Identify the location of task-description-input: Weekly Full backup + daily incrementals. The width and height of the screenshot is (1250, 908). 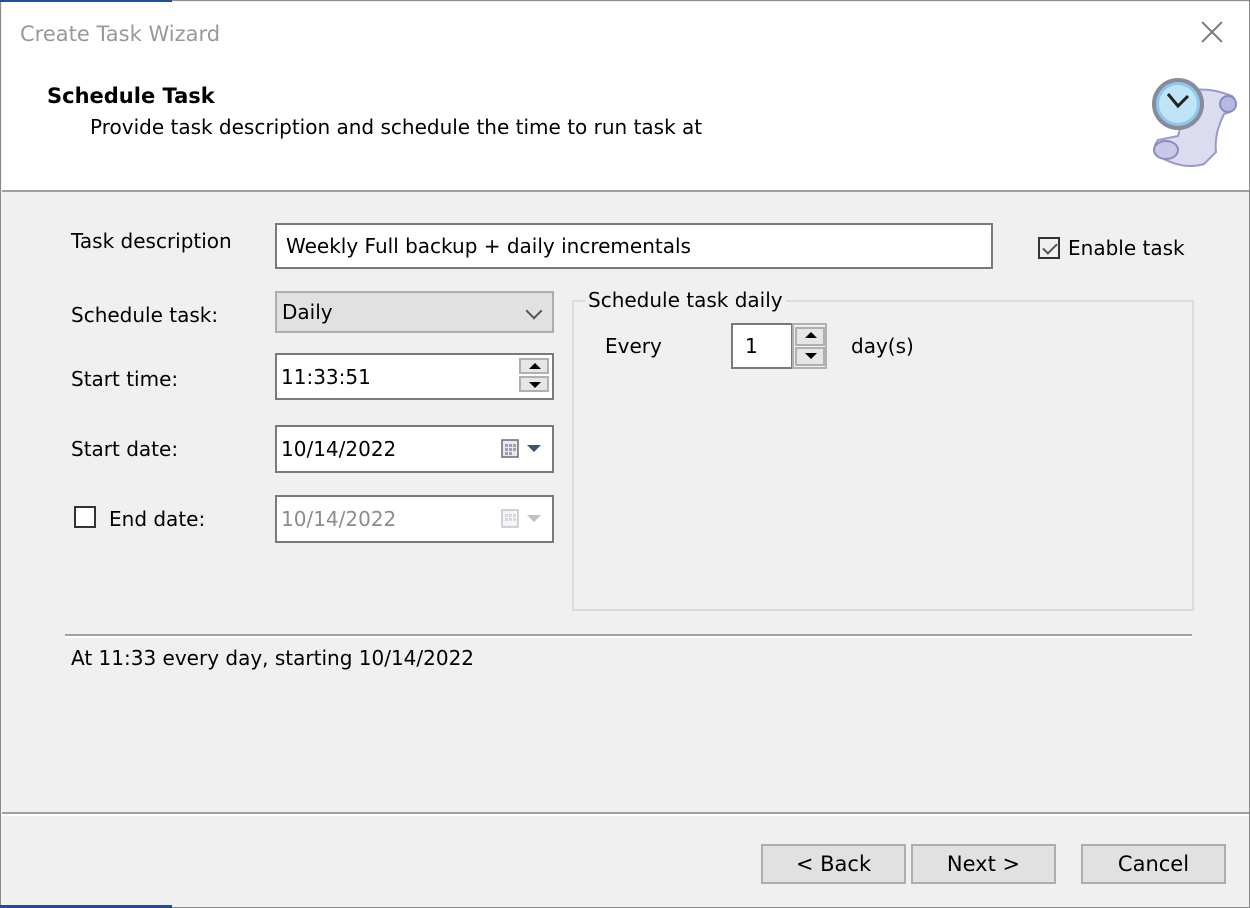
(634, 246).